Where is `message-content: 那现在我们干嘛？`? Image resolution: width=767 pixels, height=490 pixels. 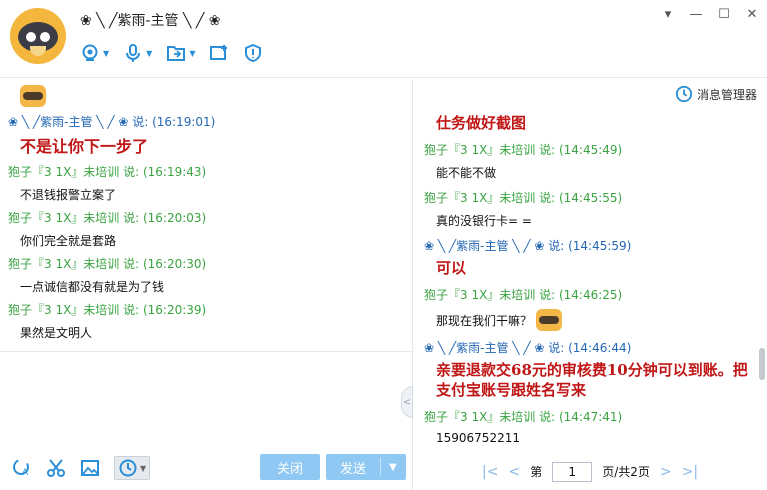 message-content: 那现在我们干嘛？ is located at coordinates (595, 320).